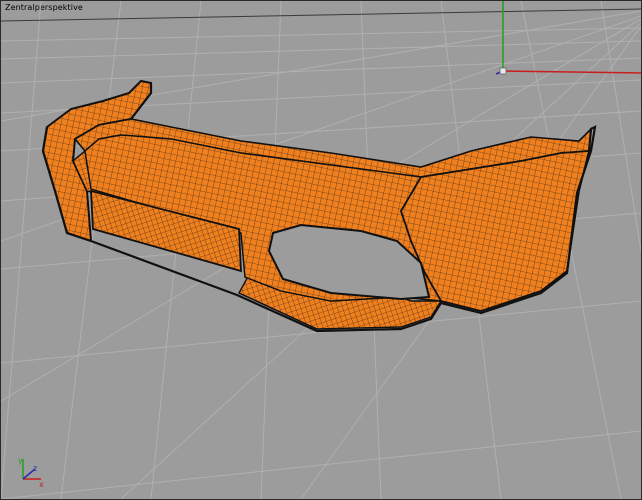  What do you see at coordinates (571, 72) in the screenshot?
I see `world-axis-x` at bounding box center [571, 72].